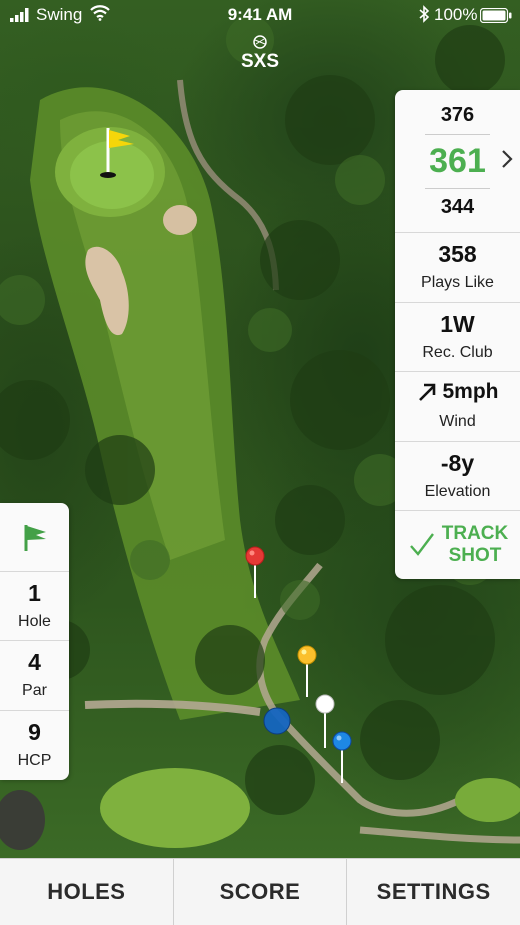 The image size is (520, 925). Describe the element at coordinates (260, 60) in the screenshot. I see `app-logo-text: SXS` at that location.